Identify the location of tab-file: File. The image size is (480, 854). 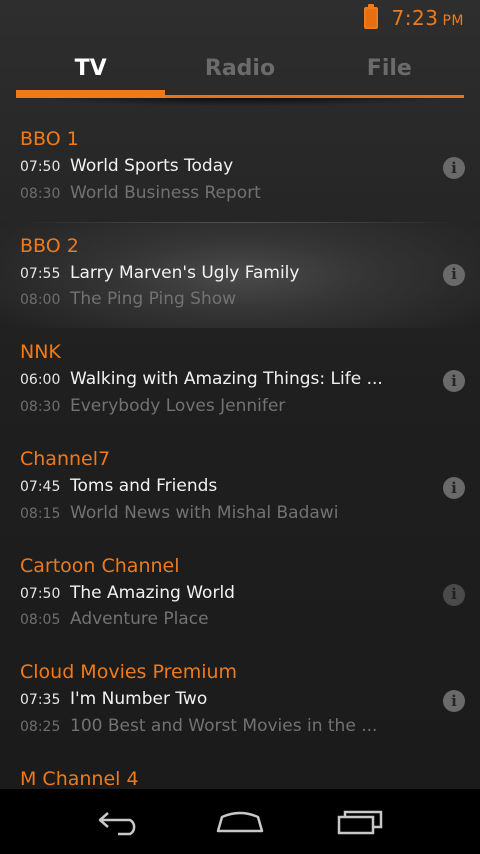
(389, 73).